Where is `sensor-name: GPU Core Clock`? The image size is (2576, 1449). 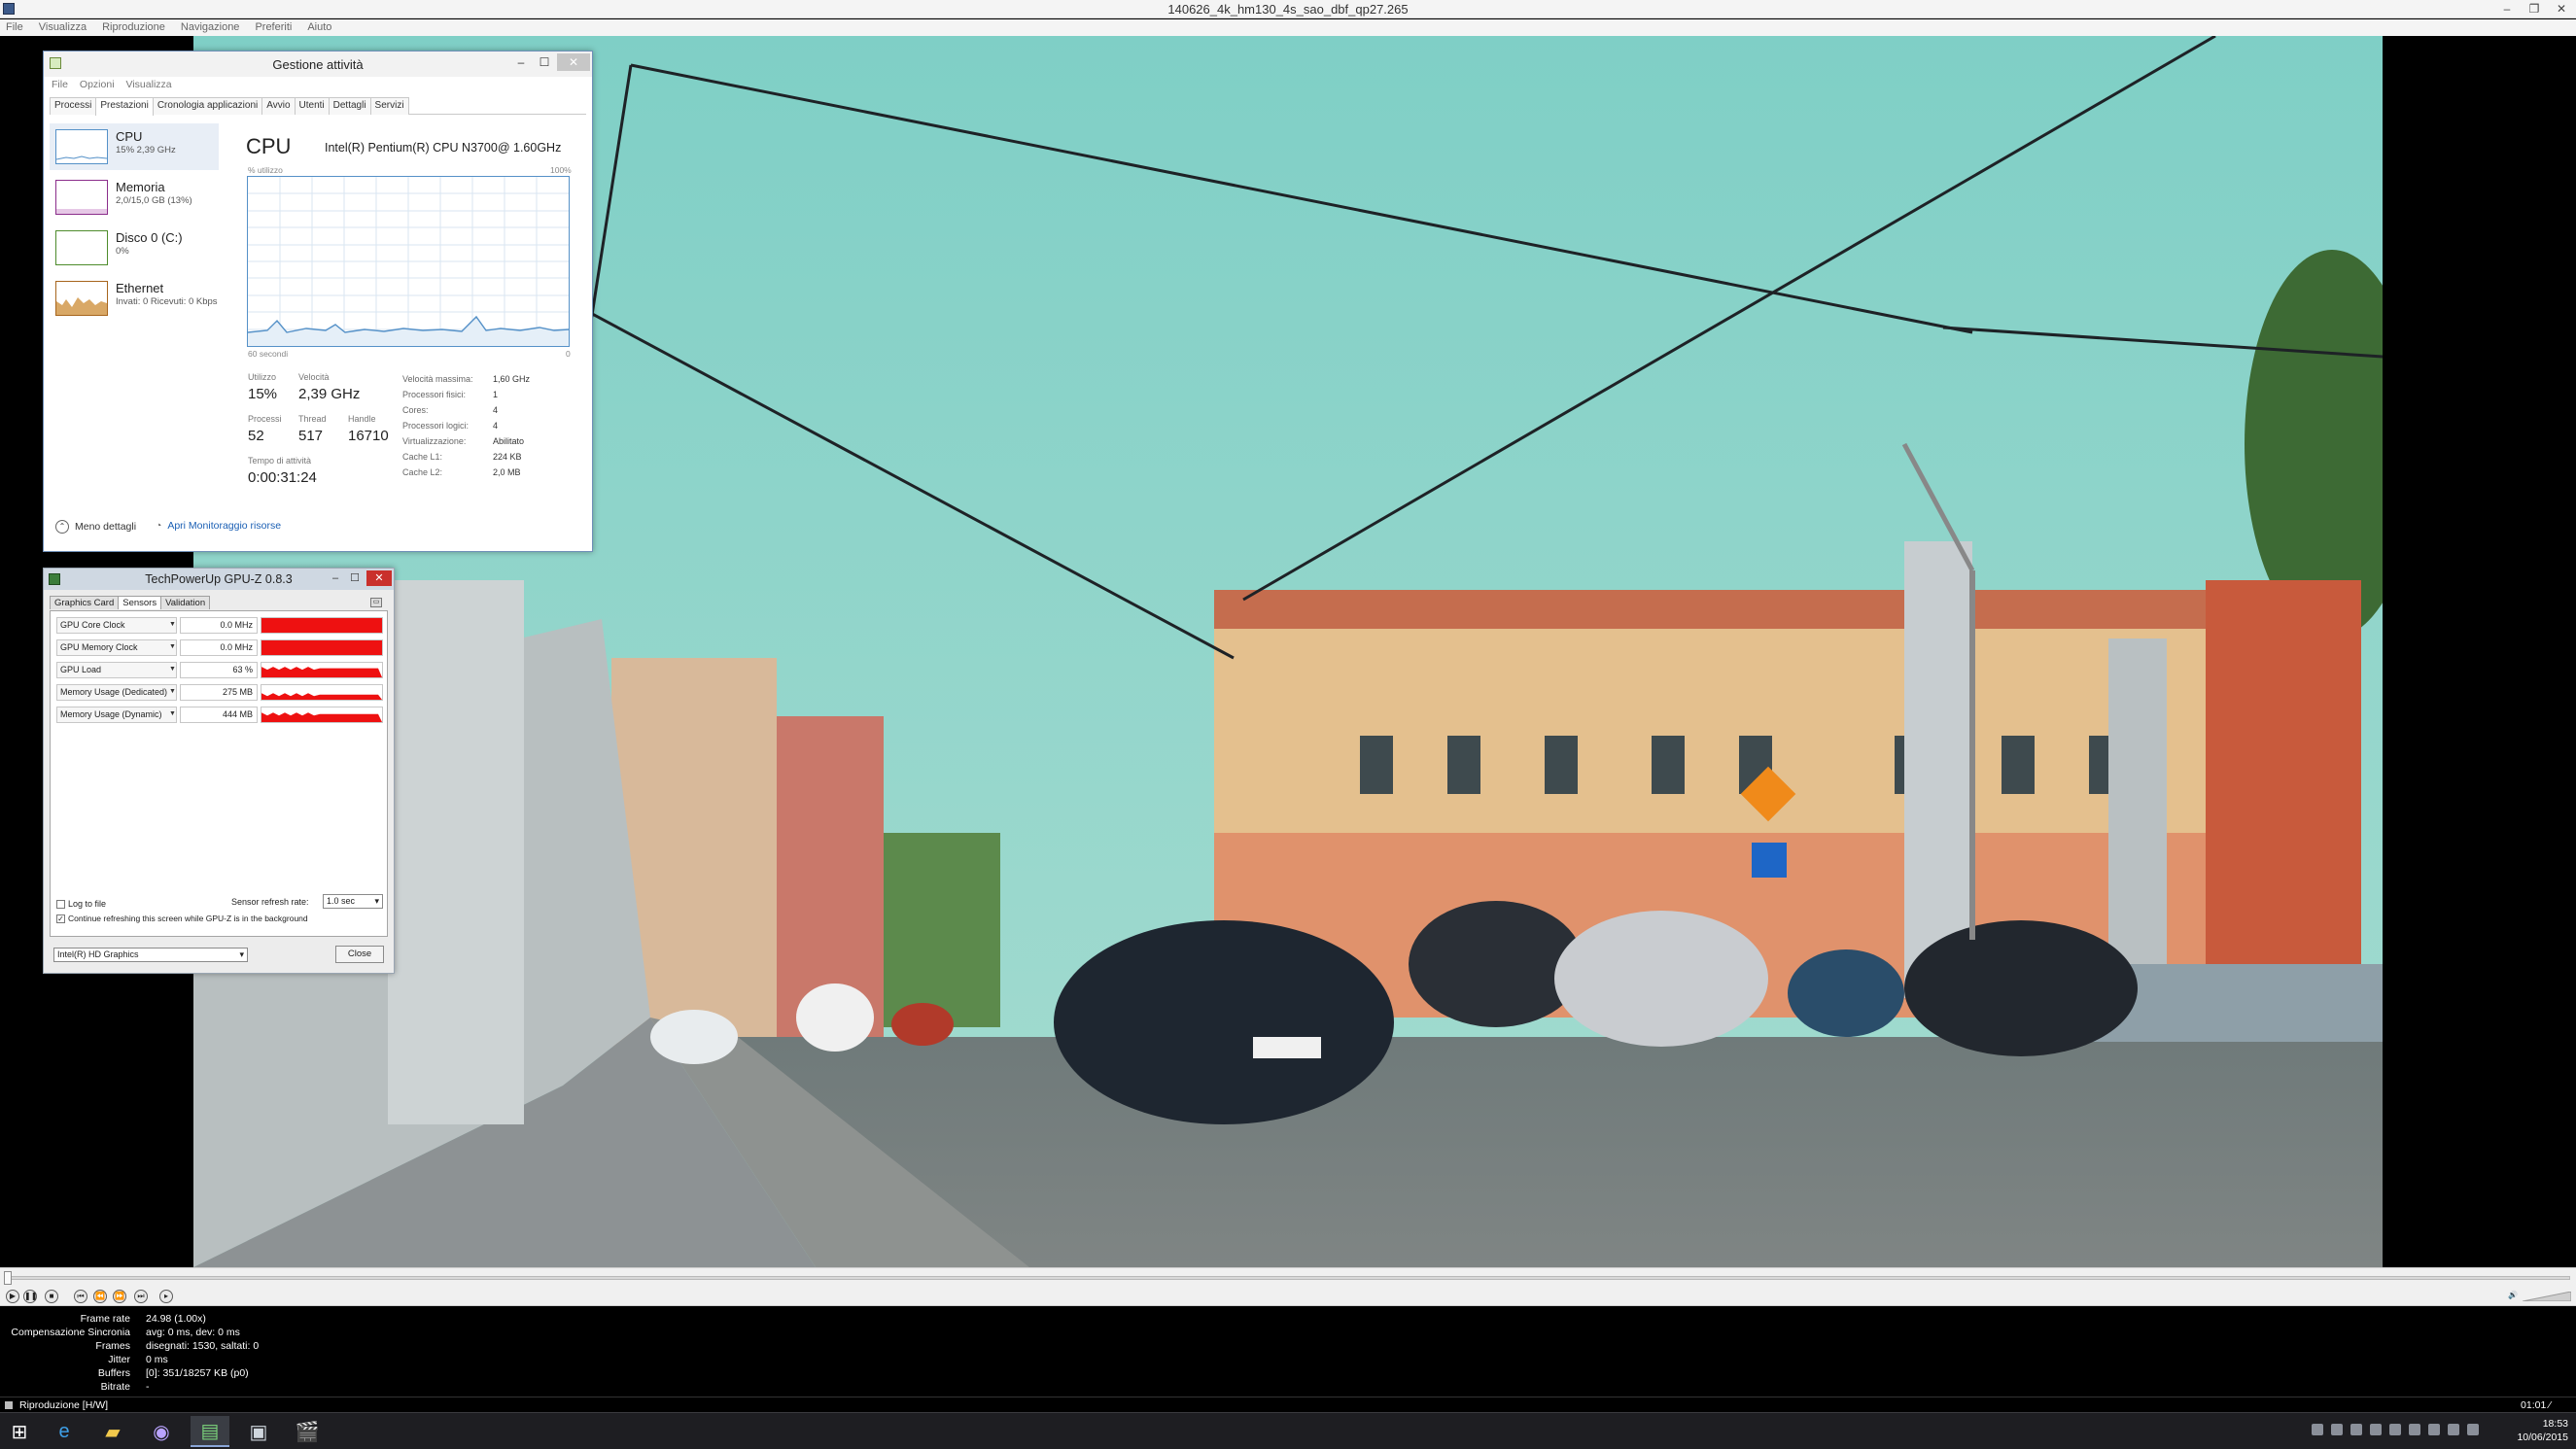 sensor-name: GPU Core Clock is located at coordinates (117, 625).